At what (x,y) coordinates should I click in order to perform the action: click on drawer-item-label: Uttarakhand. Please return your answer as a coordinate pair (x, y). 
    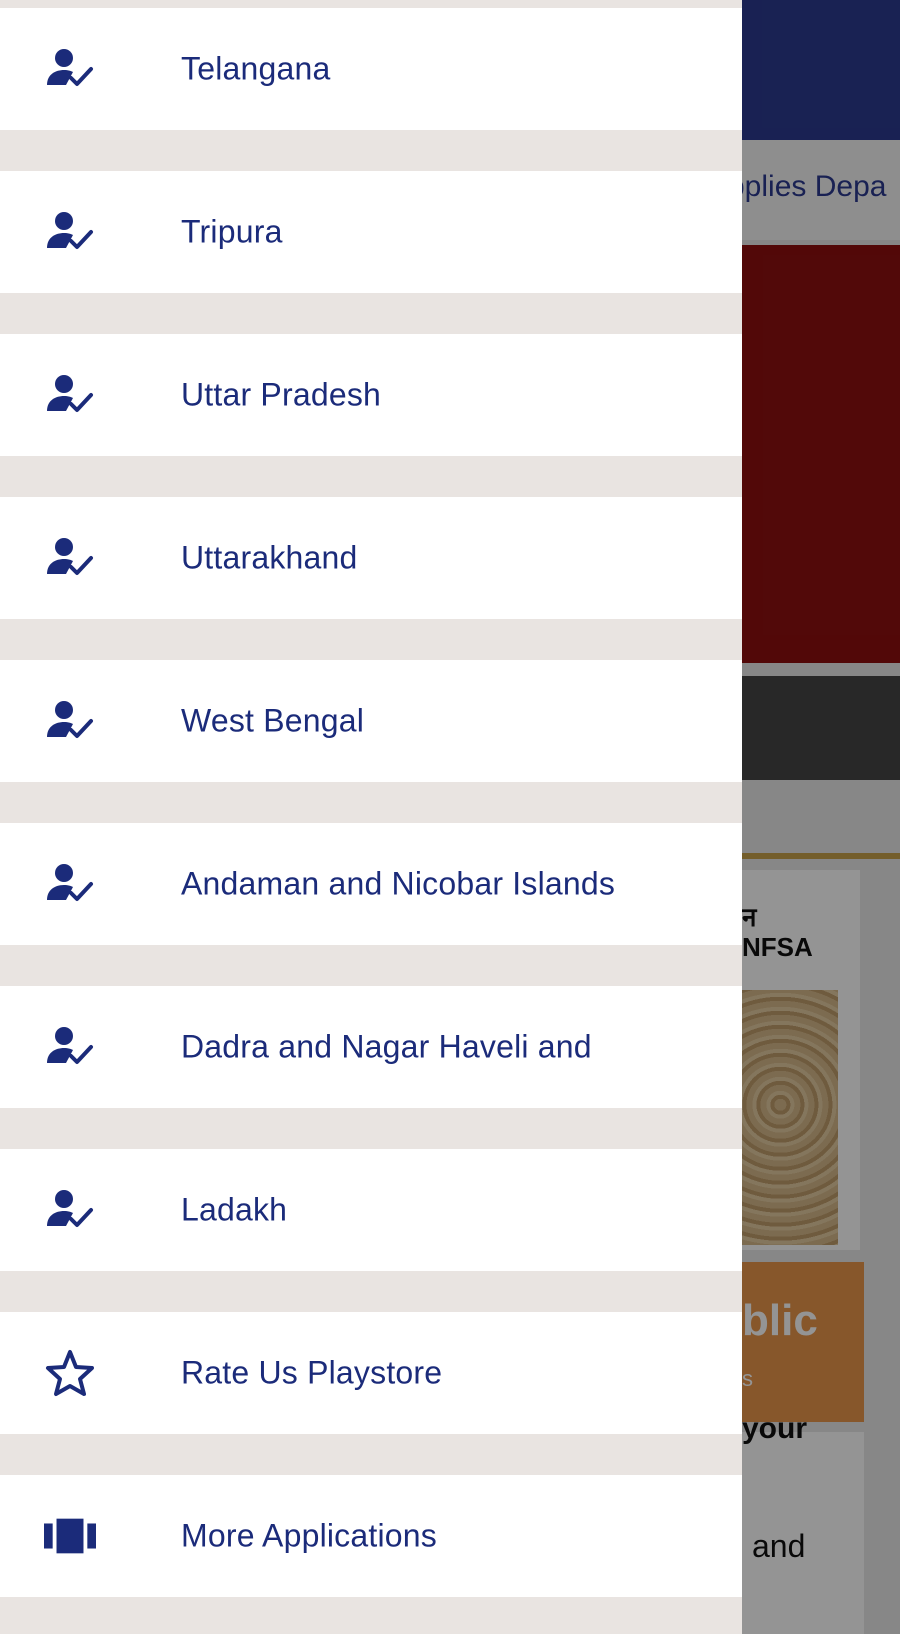
    Looking at the image, I should click on (269, 557).